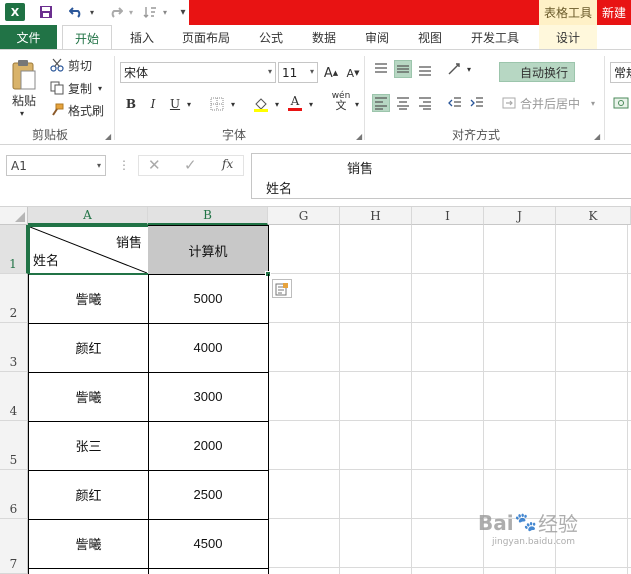  What do you see at coordinates (14, 216) in the screenshot?
I see `select-all-corner` at bounding box center [14, 216].